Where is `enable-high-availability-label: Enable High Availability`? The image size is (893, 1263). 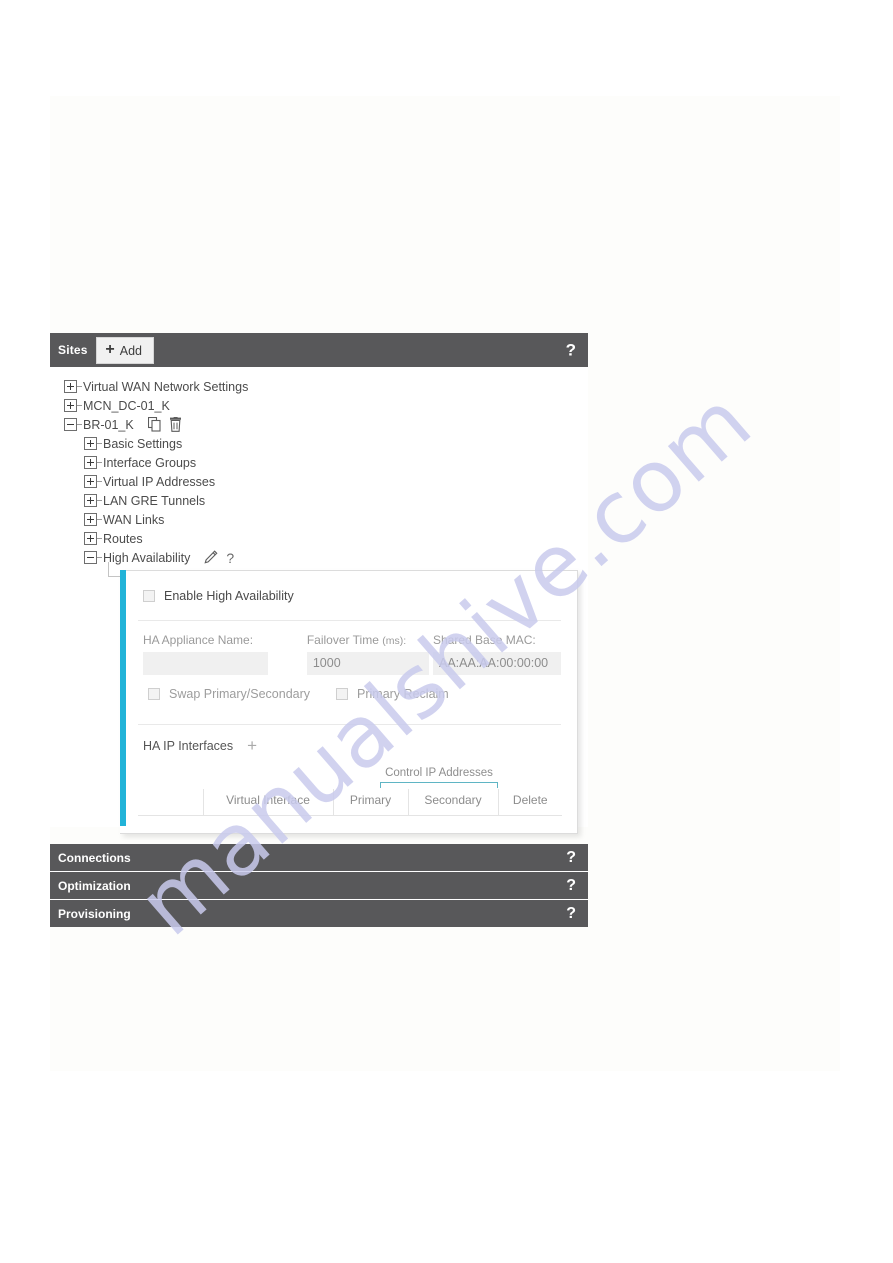 enable-high-availability-label: Enable High Availability is located at coordinates (229, 595).